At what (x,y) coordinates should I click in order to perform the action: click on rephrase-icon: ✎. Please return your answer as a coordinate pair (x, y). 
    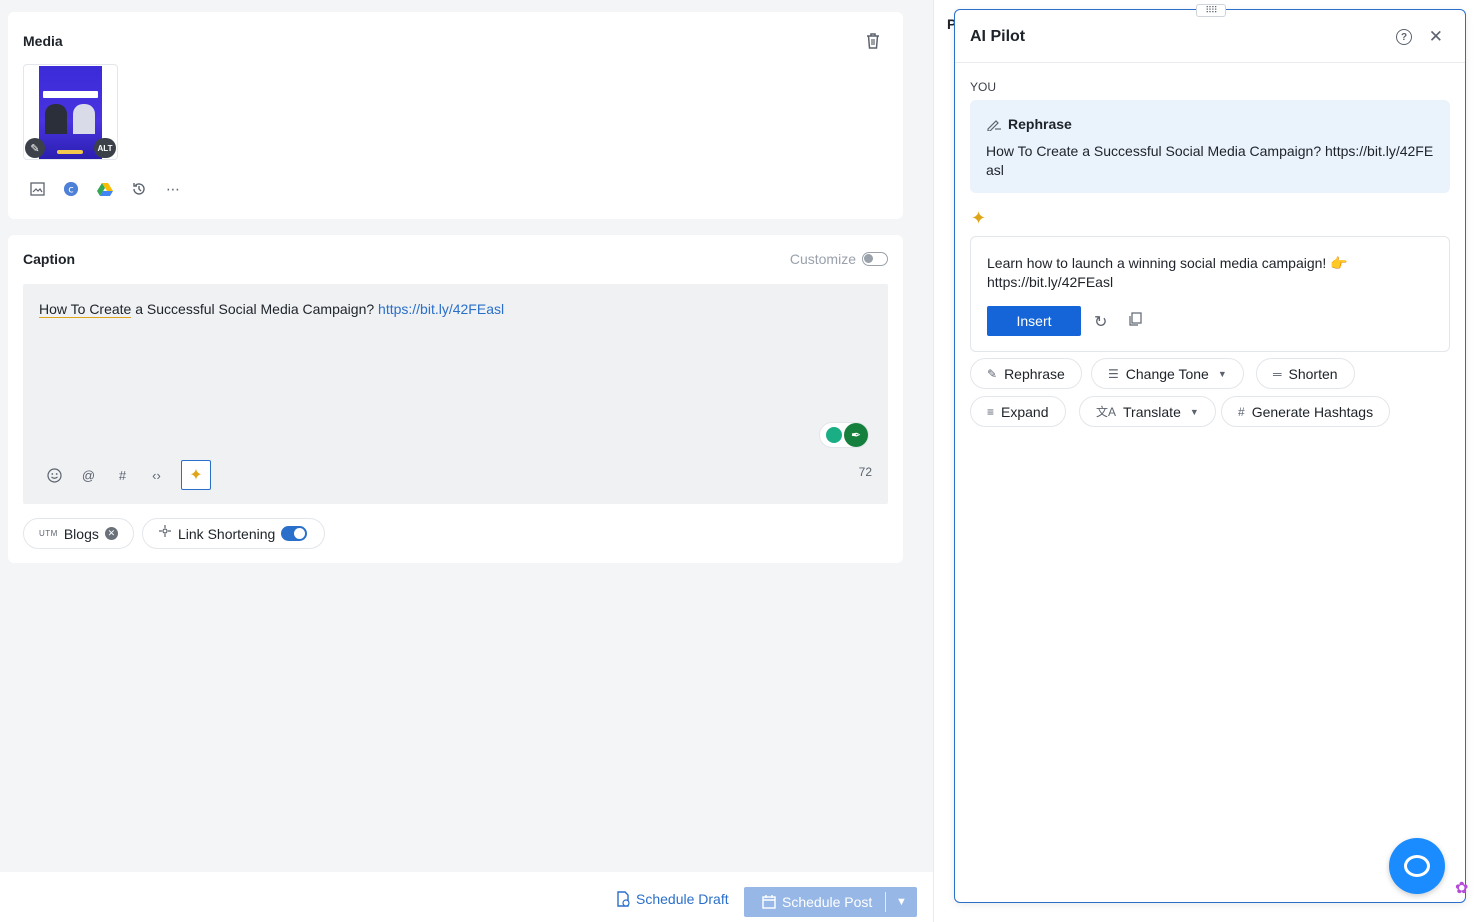
    Looking at the image, I should click on (992, 373).